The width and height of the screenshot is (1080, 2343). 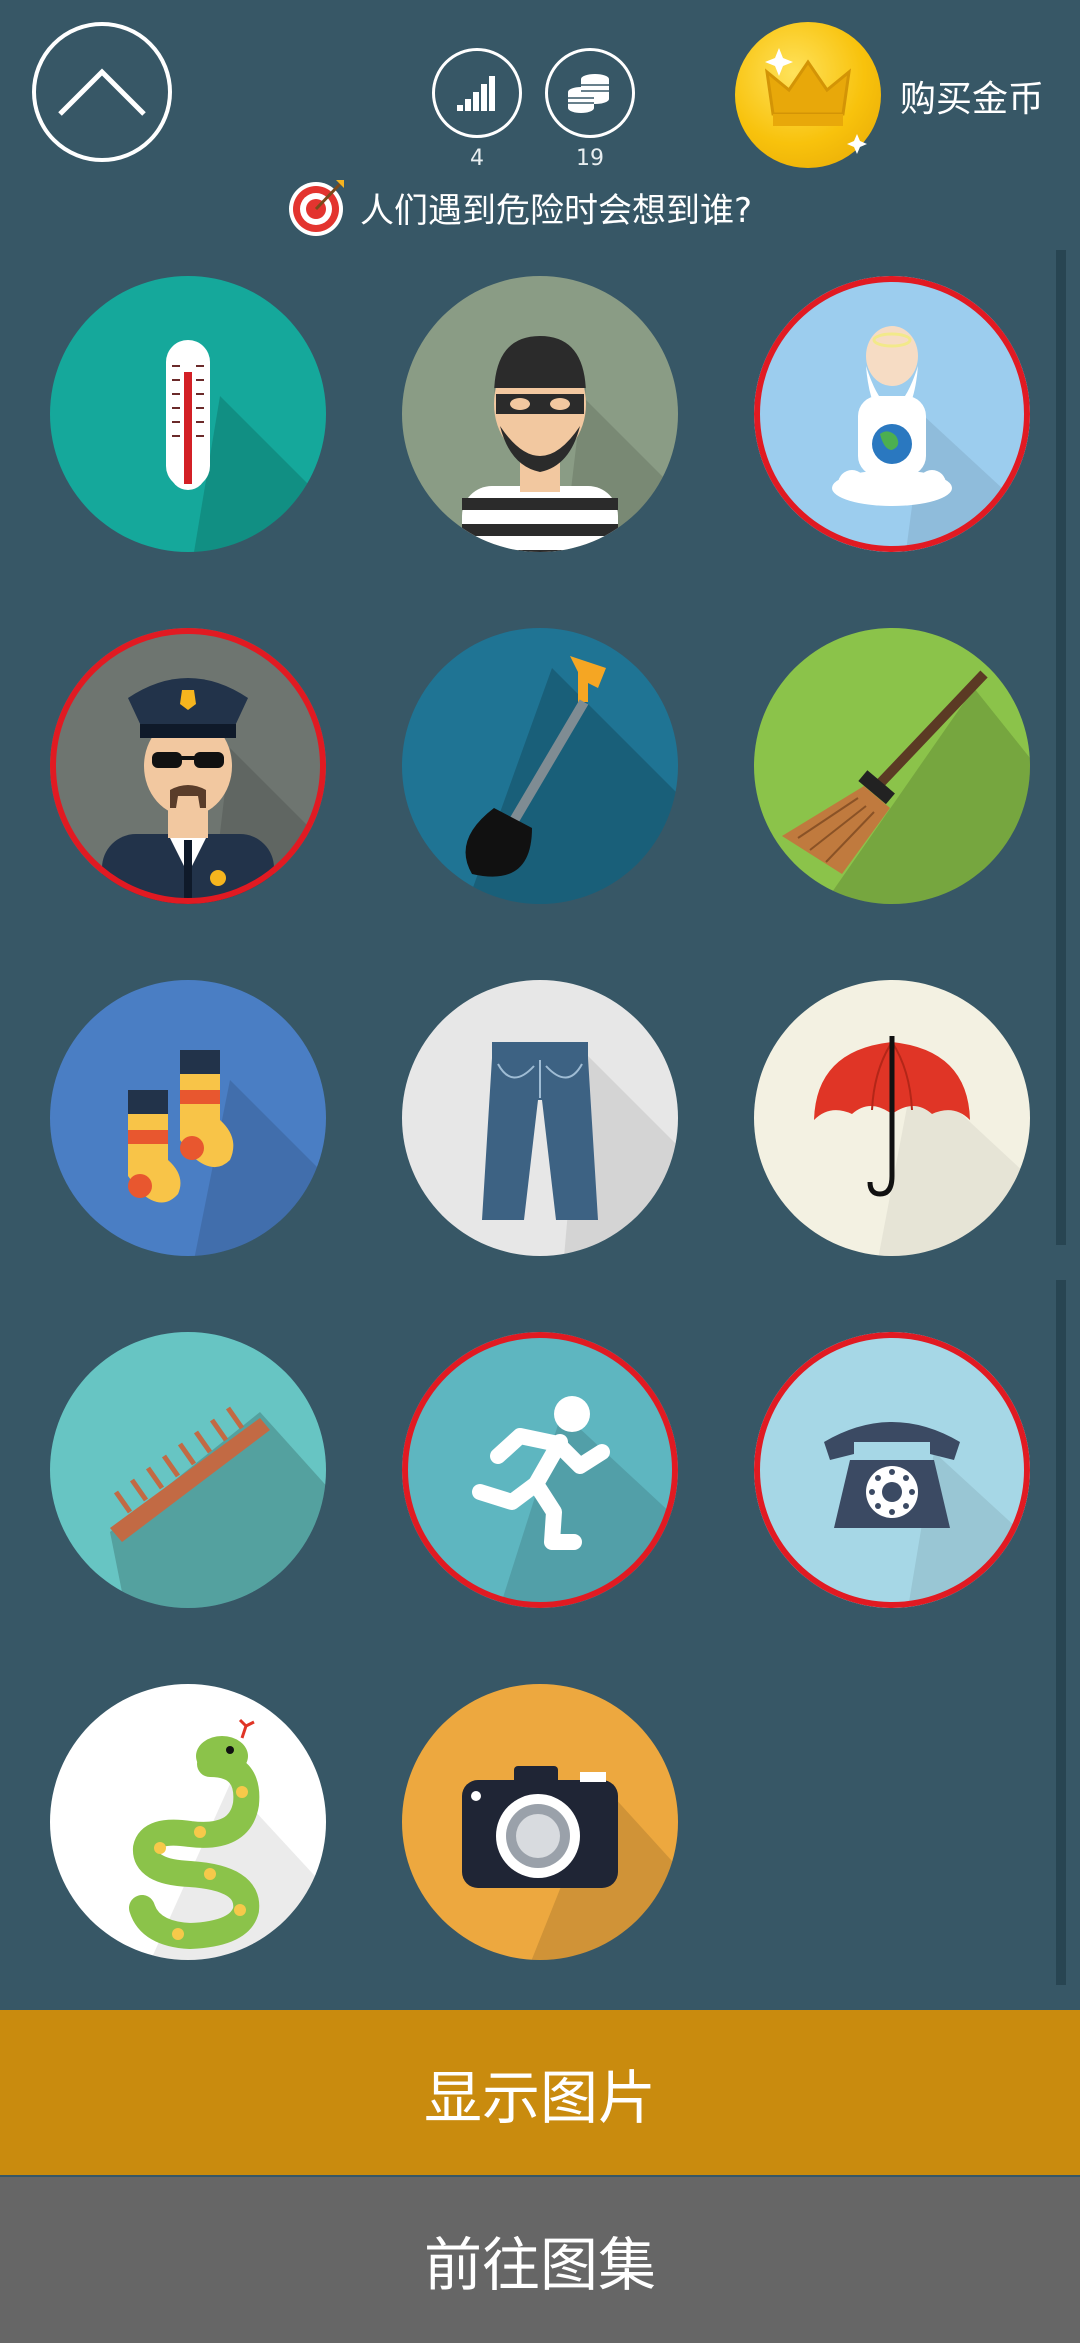 I want to click on question: 人们遇到危险时会想到谁?, so click(x=519, y=207).